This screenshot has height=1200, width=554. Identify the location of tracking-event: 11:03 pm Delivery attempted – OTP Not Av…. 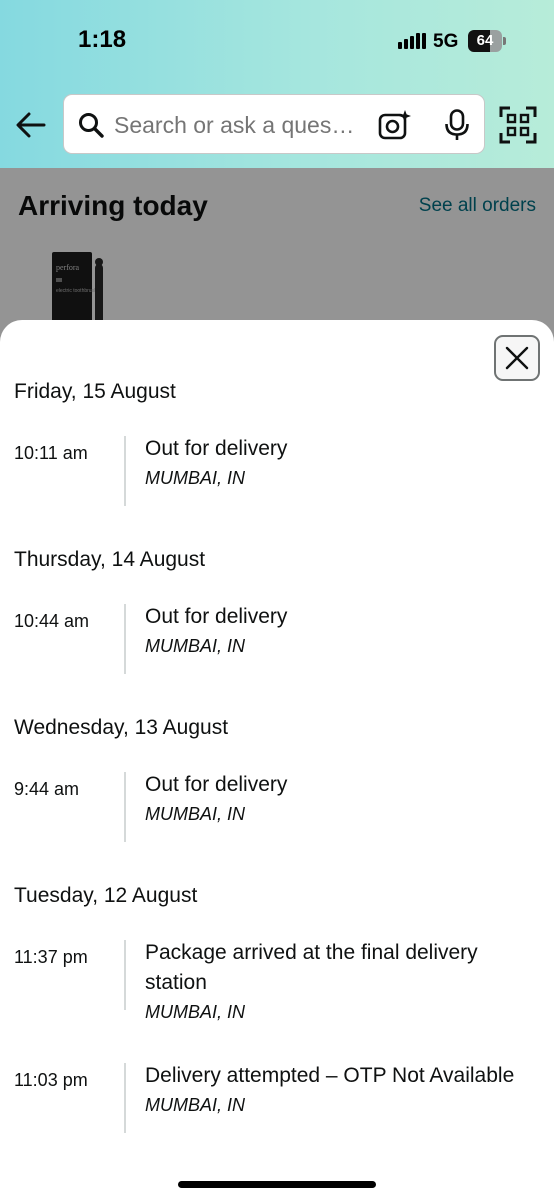
(277, 1117).